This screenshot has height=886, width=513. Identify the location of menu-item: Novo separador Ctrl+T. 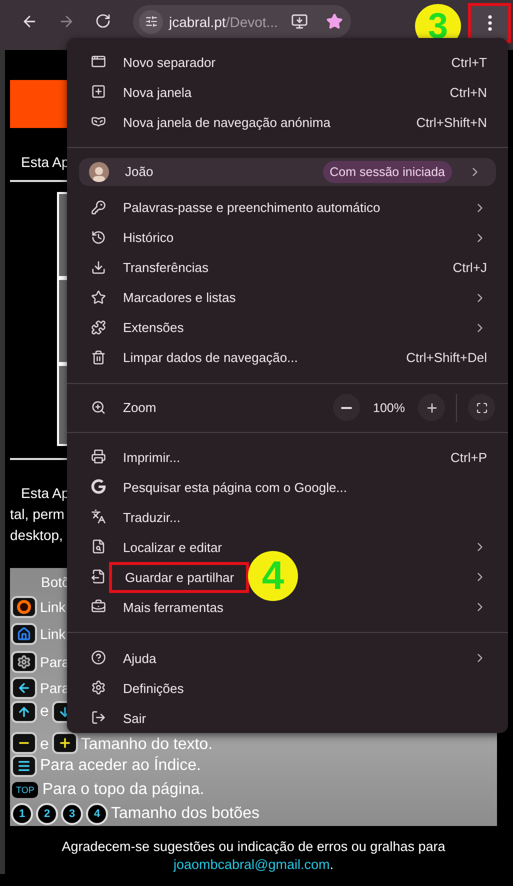
(287, 62).